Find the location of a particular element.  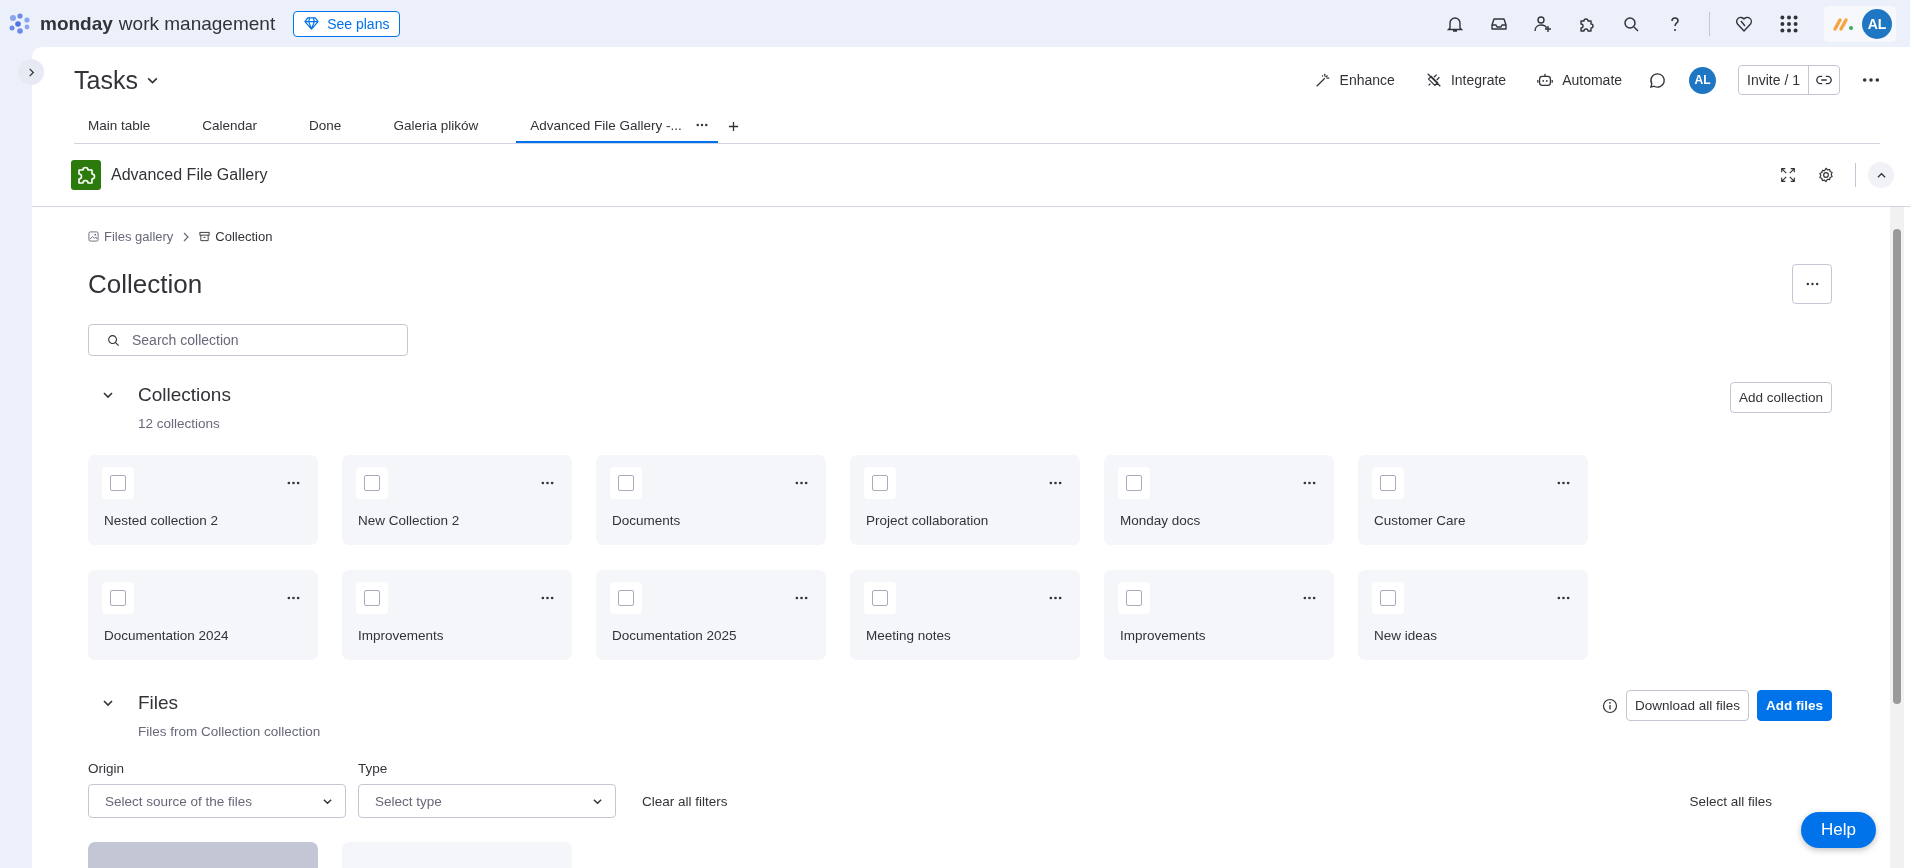

select-all-link: Select all files is located at coordinates (1730, 806).